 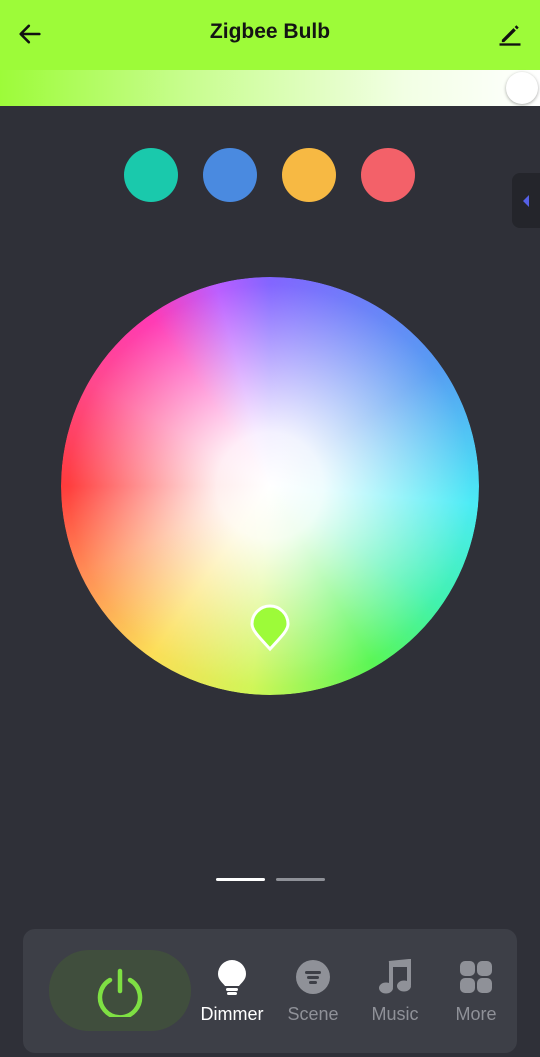 I want to click on nav-item-dimmer: Dimmer, so click(x=232, y=993).